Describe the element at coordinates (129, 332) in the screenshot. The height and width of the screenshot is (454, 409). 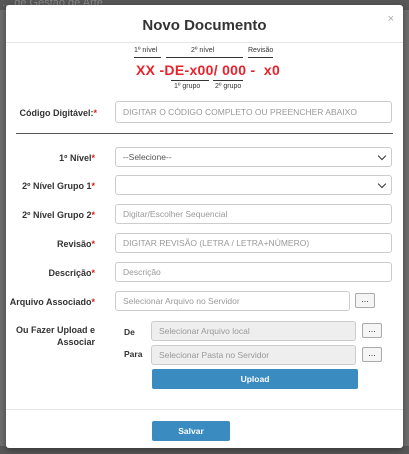
I see `upload-de-label: De` at that location.